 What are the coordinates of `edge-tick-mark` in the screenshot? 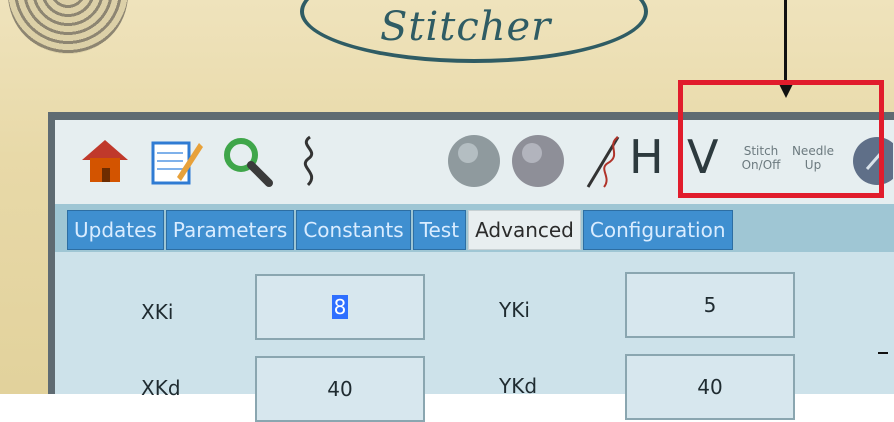 It's located at (883, 353).